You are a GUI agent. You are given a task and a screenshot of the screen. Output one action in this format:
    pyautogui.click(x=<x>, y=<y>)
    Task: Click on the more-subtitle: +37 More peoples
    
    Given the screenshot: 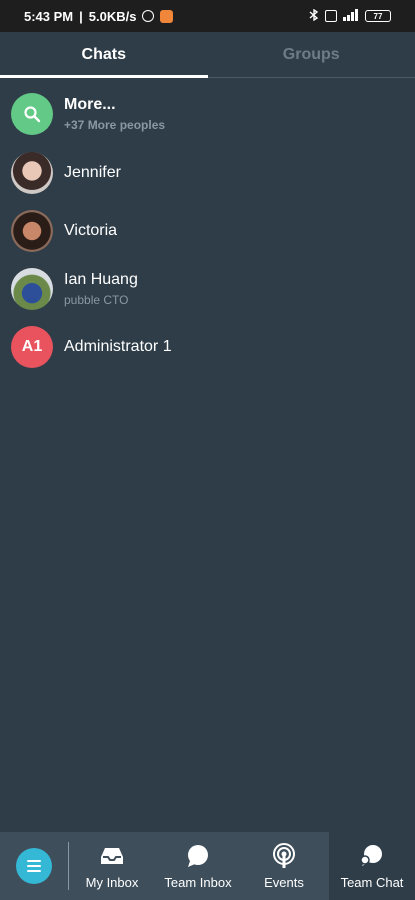 What is the action you would take?
    pyautogui.click(x=115, y=125)
    